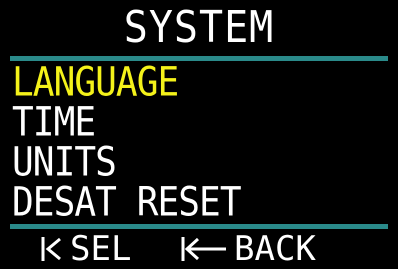 Image resolution: width=398 pixels, height=269 pixels. Describe the element at coordinates (192, 82) in the screenshot. I see `menu-item-language: LANGUAGE` at that location.